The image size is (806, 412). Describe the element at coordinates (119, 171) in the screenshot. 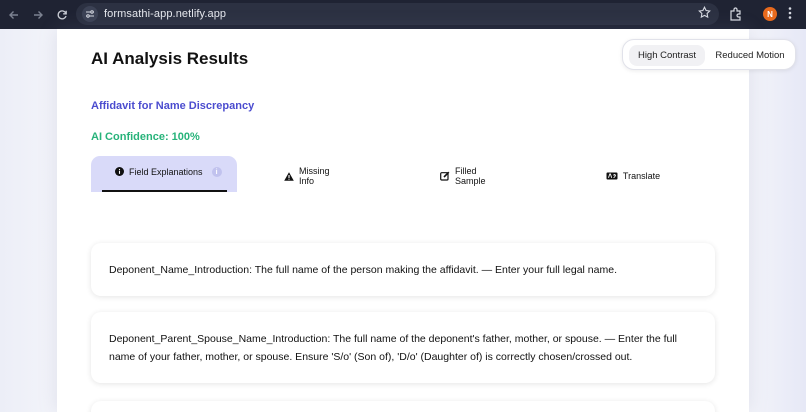

I see `info-icon` at that location.